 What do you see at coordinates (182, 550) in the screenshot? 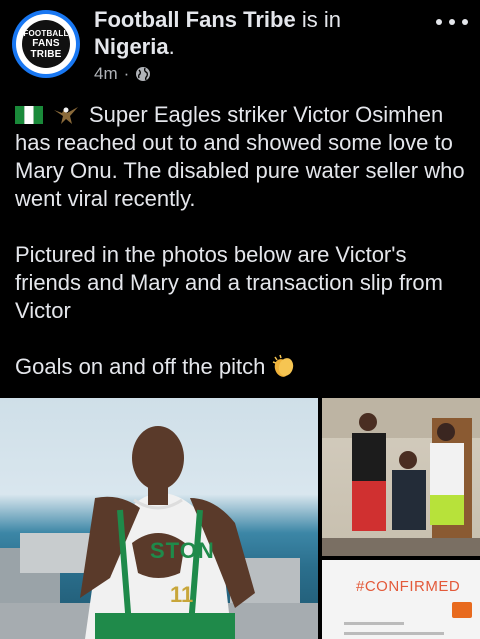
I see `jersey-text: STON` at bounding box center [182, 550].